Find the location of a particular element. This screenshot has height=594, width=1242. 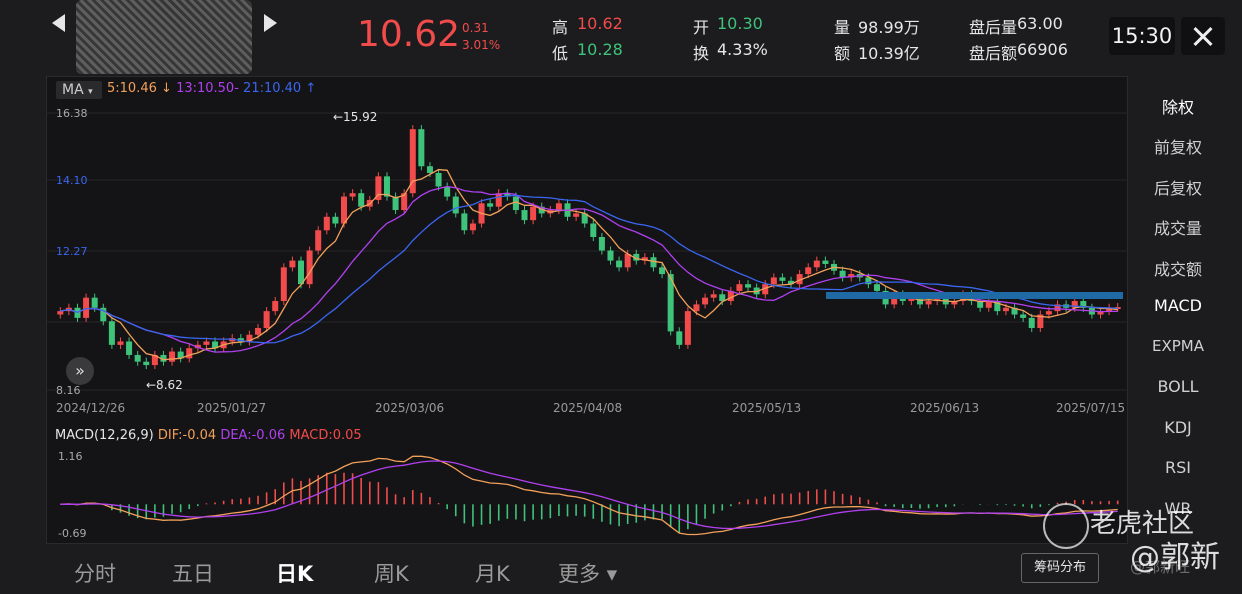

macd-axis-bottom: -0.69 is located at coordinates (72, 533).